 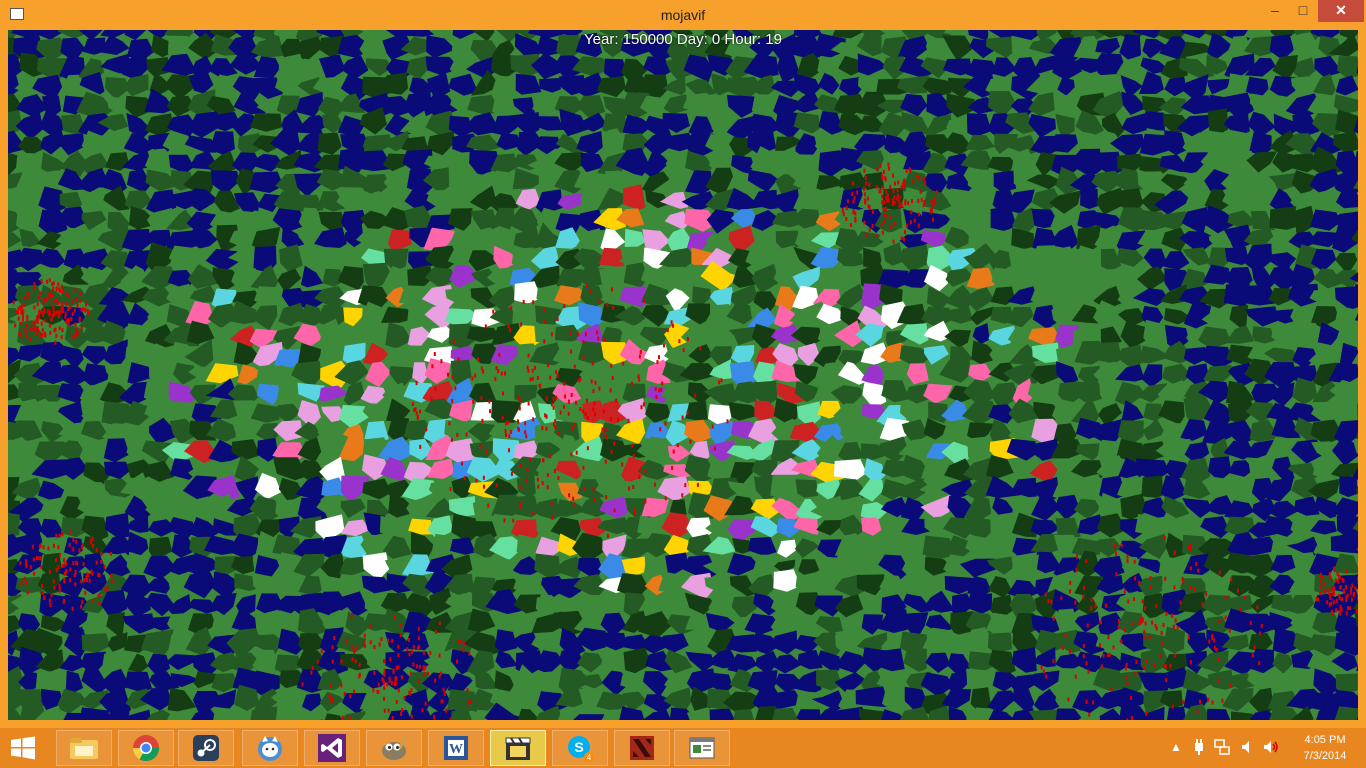 What do you see at coordinates (580, 748) in the screenshot?
I see `taskbar-skype: S 4` at bounding box center [580, 748].